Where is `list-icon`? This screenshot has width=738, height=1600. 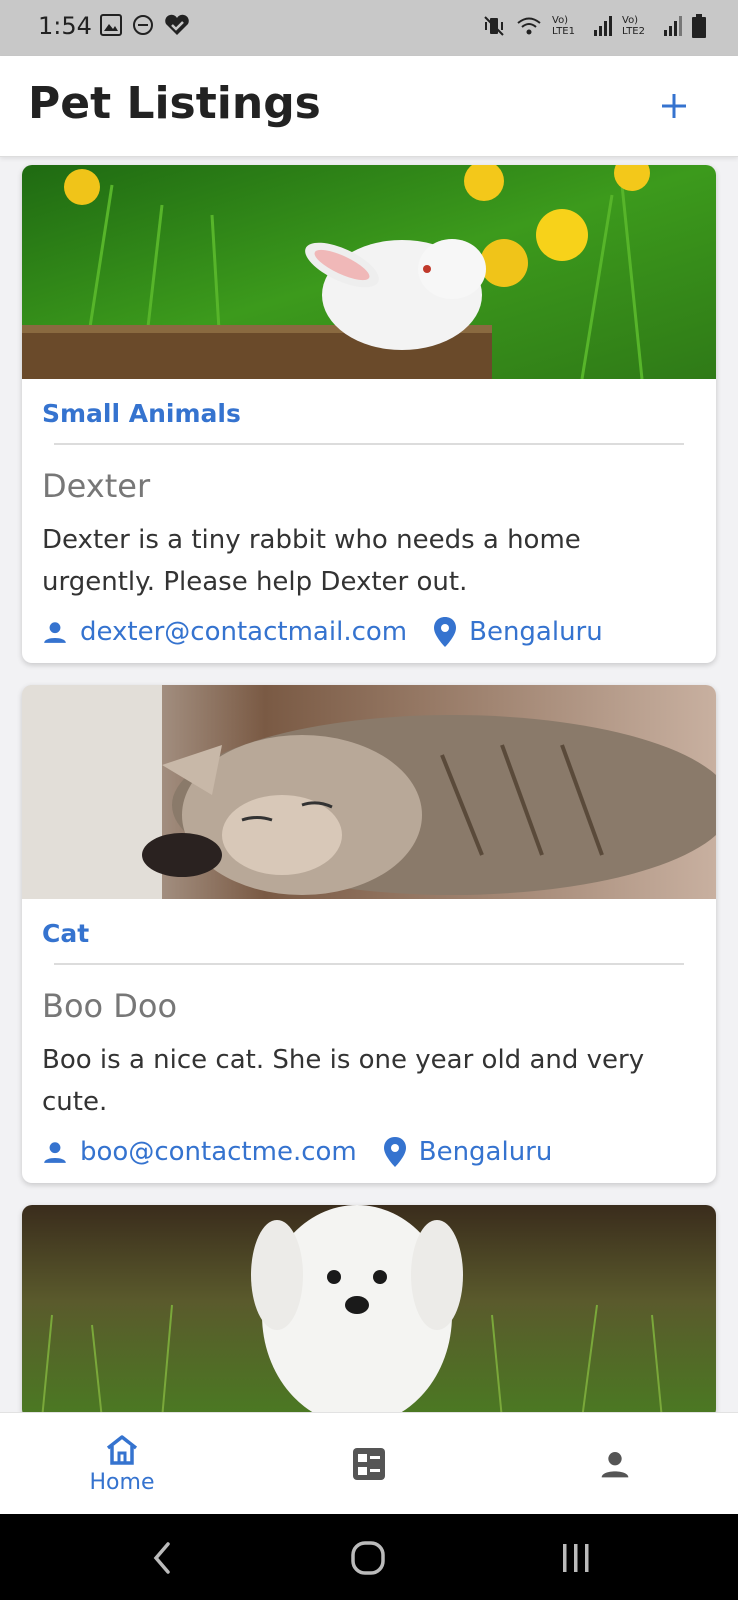 list-icon is located at coordinates (369, 1464).